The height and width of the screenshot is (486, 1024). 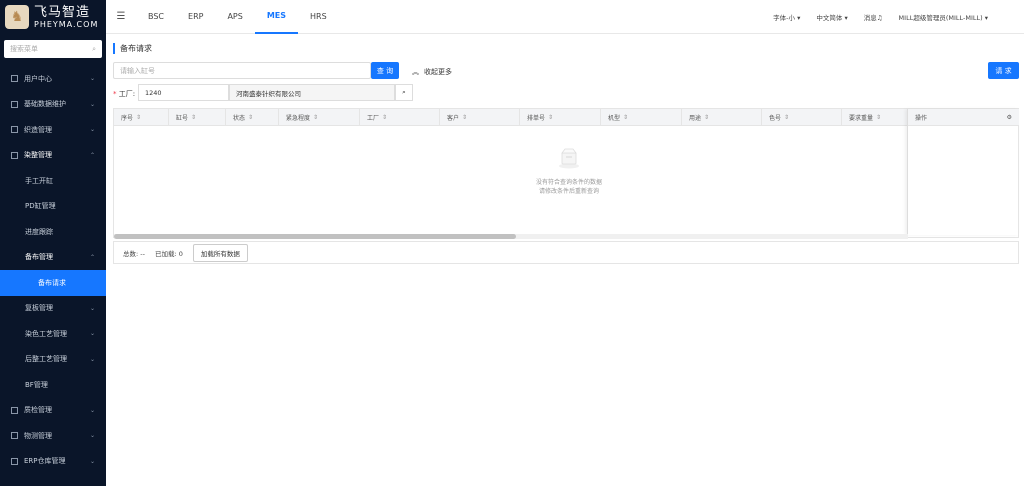 What do you see at coordinates (62, 12) in the screenshot?
I see `brand-name: 飞马智造` at bounding box center [62, 12].